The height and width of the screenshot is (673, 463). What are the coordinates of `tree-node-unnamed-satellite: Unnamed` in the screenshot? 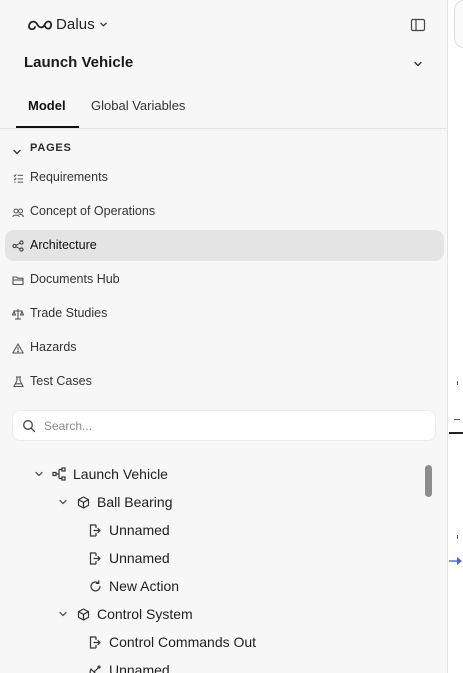 It's located at (129, 664).